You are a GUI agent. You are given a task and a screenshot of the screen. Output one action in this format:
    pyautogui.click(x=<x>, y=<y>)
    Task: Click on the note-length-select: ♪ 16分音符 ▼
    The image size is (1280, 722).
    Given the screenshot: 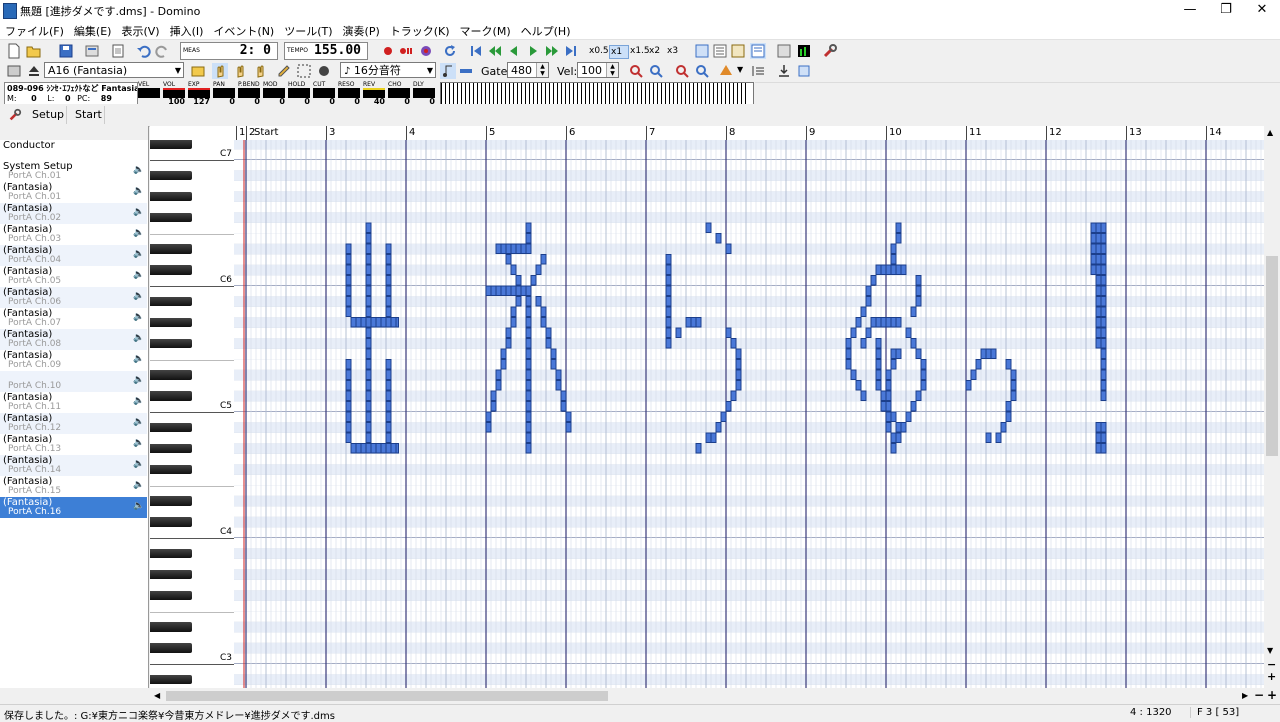 What is the action you would take?
    pyautogui.click(x=388, y=70)
    